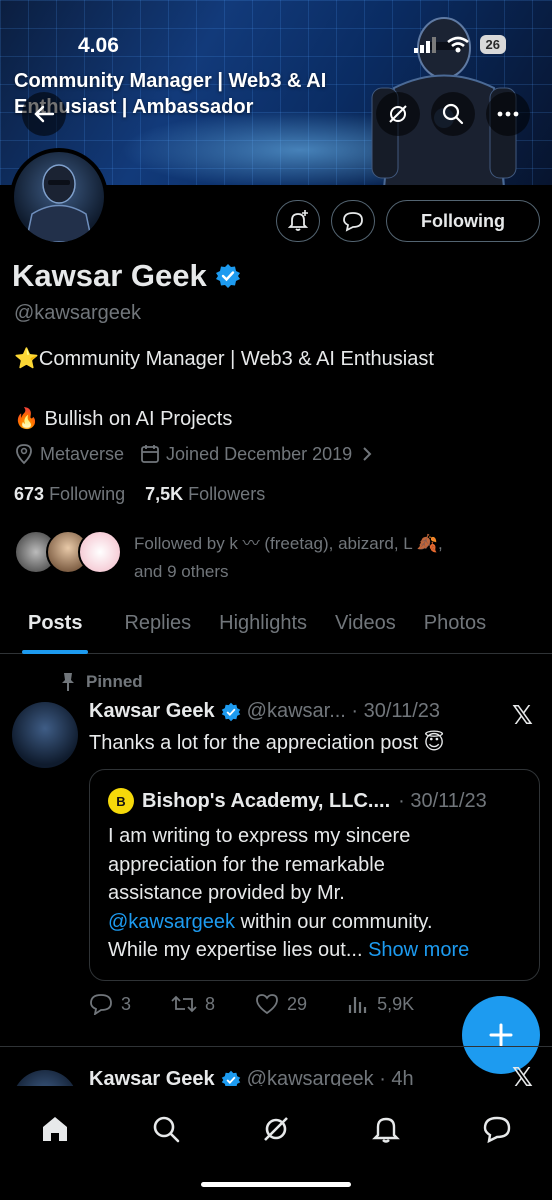  I want to click on battery-indicator: 26, so click(492, 44).